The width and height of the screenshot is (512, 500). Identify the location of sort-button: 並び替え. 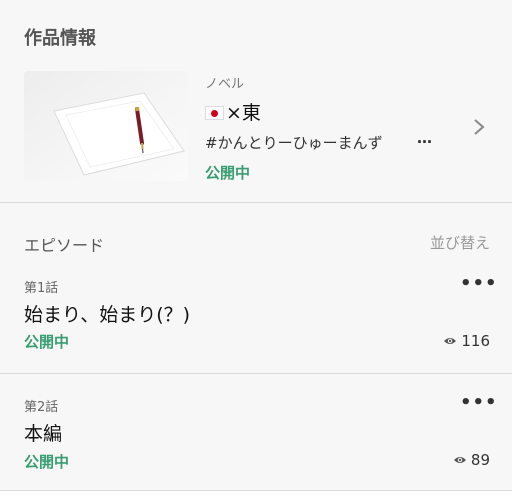
(460, 242).